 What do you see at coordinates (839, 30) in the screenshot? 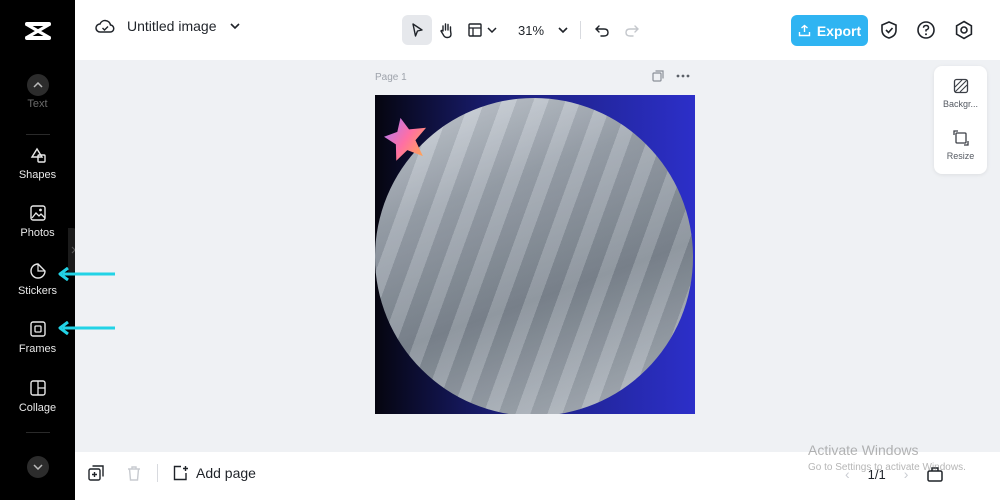
I see `export-button-label: Export` at bounding box center [839, 30].